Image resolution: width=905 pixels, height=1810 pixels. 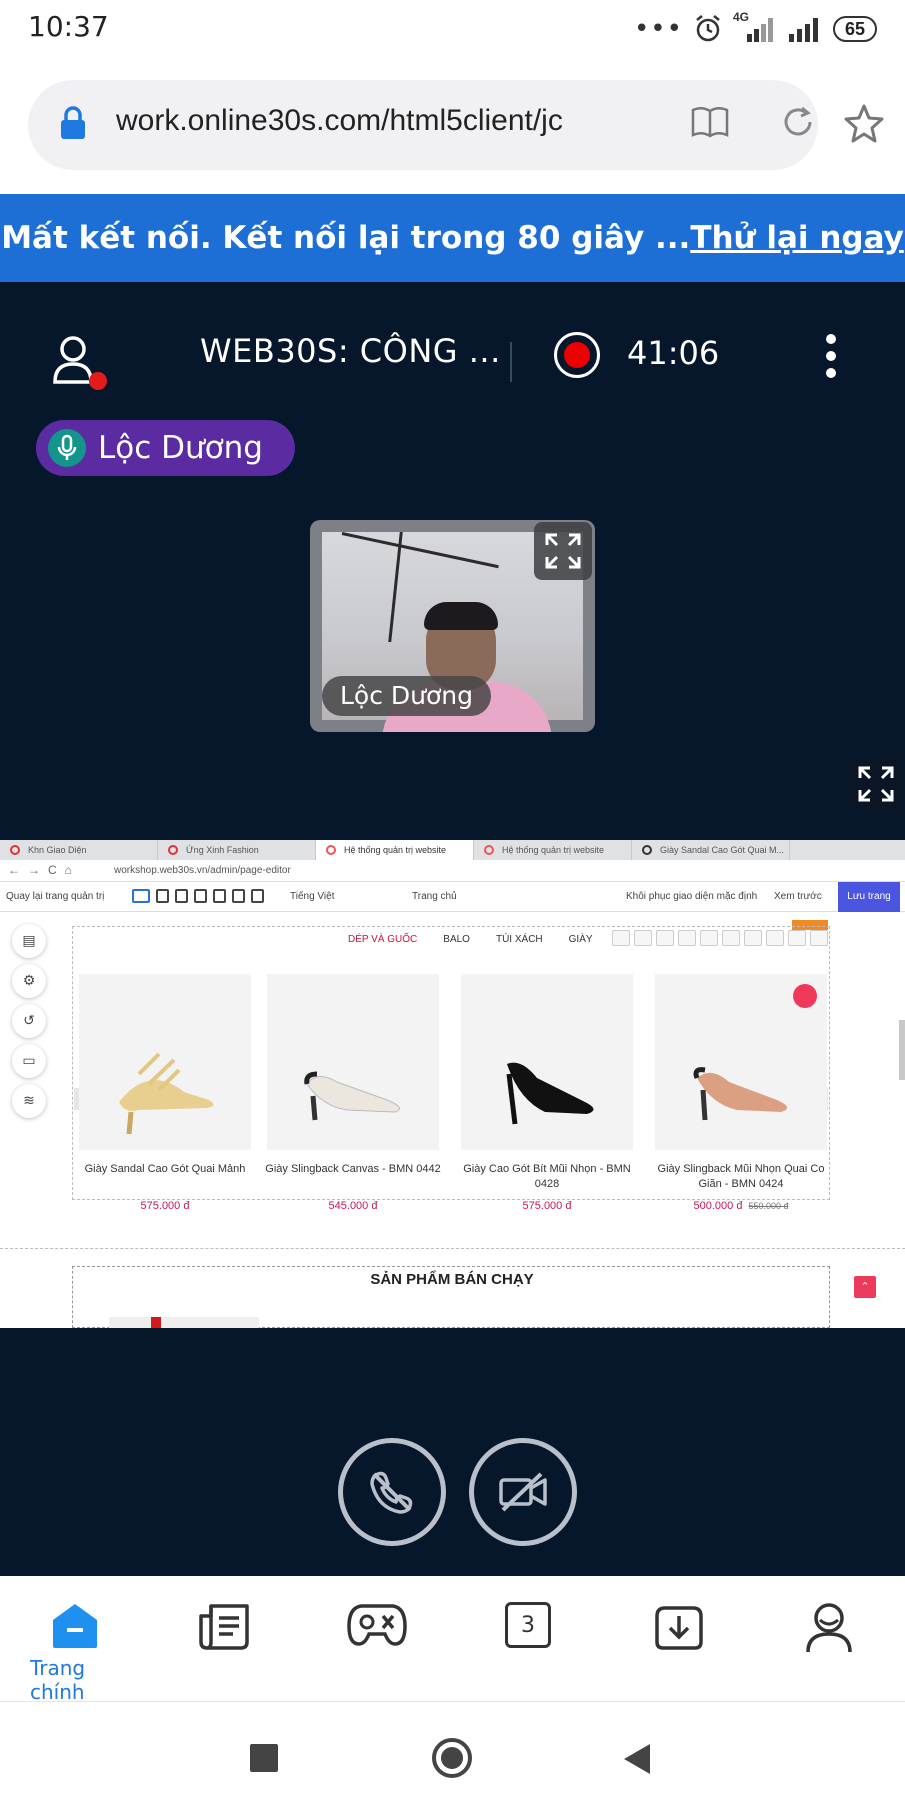 I want to click on gamepad-icon, so click(x=377, y=1625).